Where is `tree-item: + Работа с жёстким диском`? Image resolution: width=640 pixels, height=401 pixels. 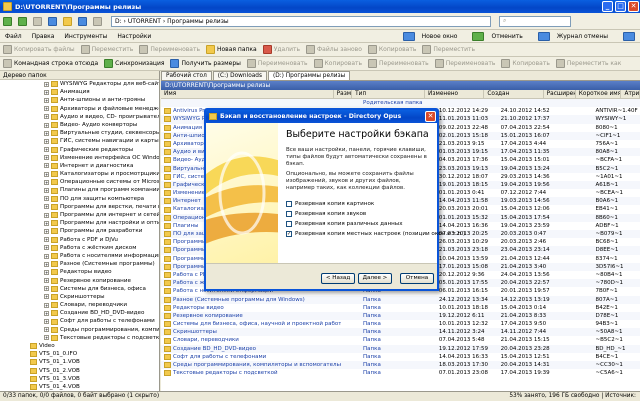 tree-item: + Работа с жёстким диском is located at coordinates (79, 248).